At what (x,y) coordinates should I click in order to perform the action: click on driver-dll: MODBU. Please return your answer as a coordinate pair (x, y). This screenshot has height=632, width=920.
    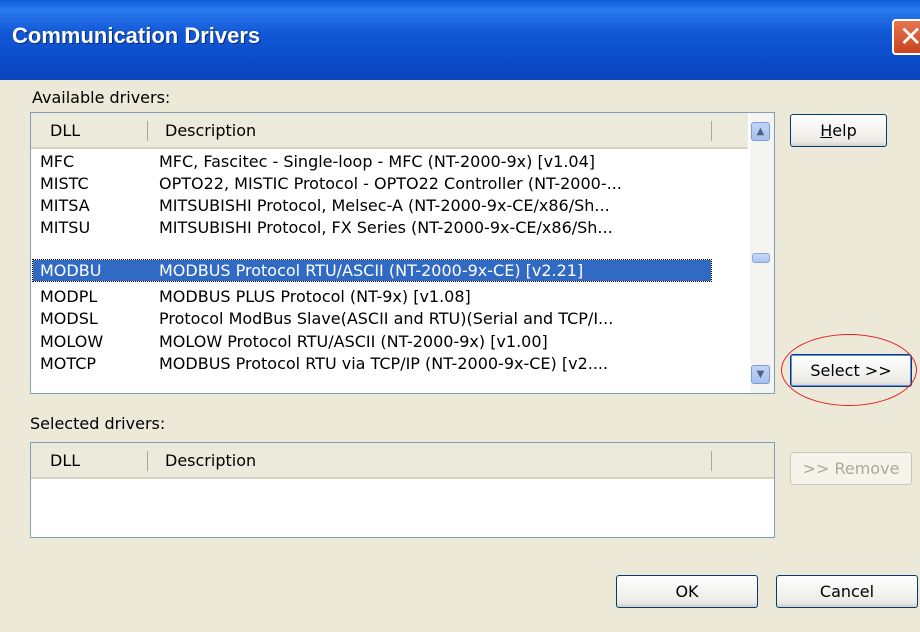
    Looking at the image, I should click on (71, 270).